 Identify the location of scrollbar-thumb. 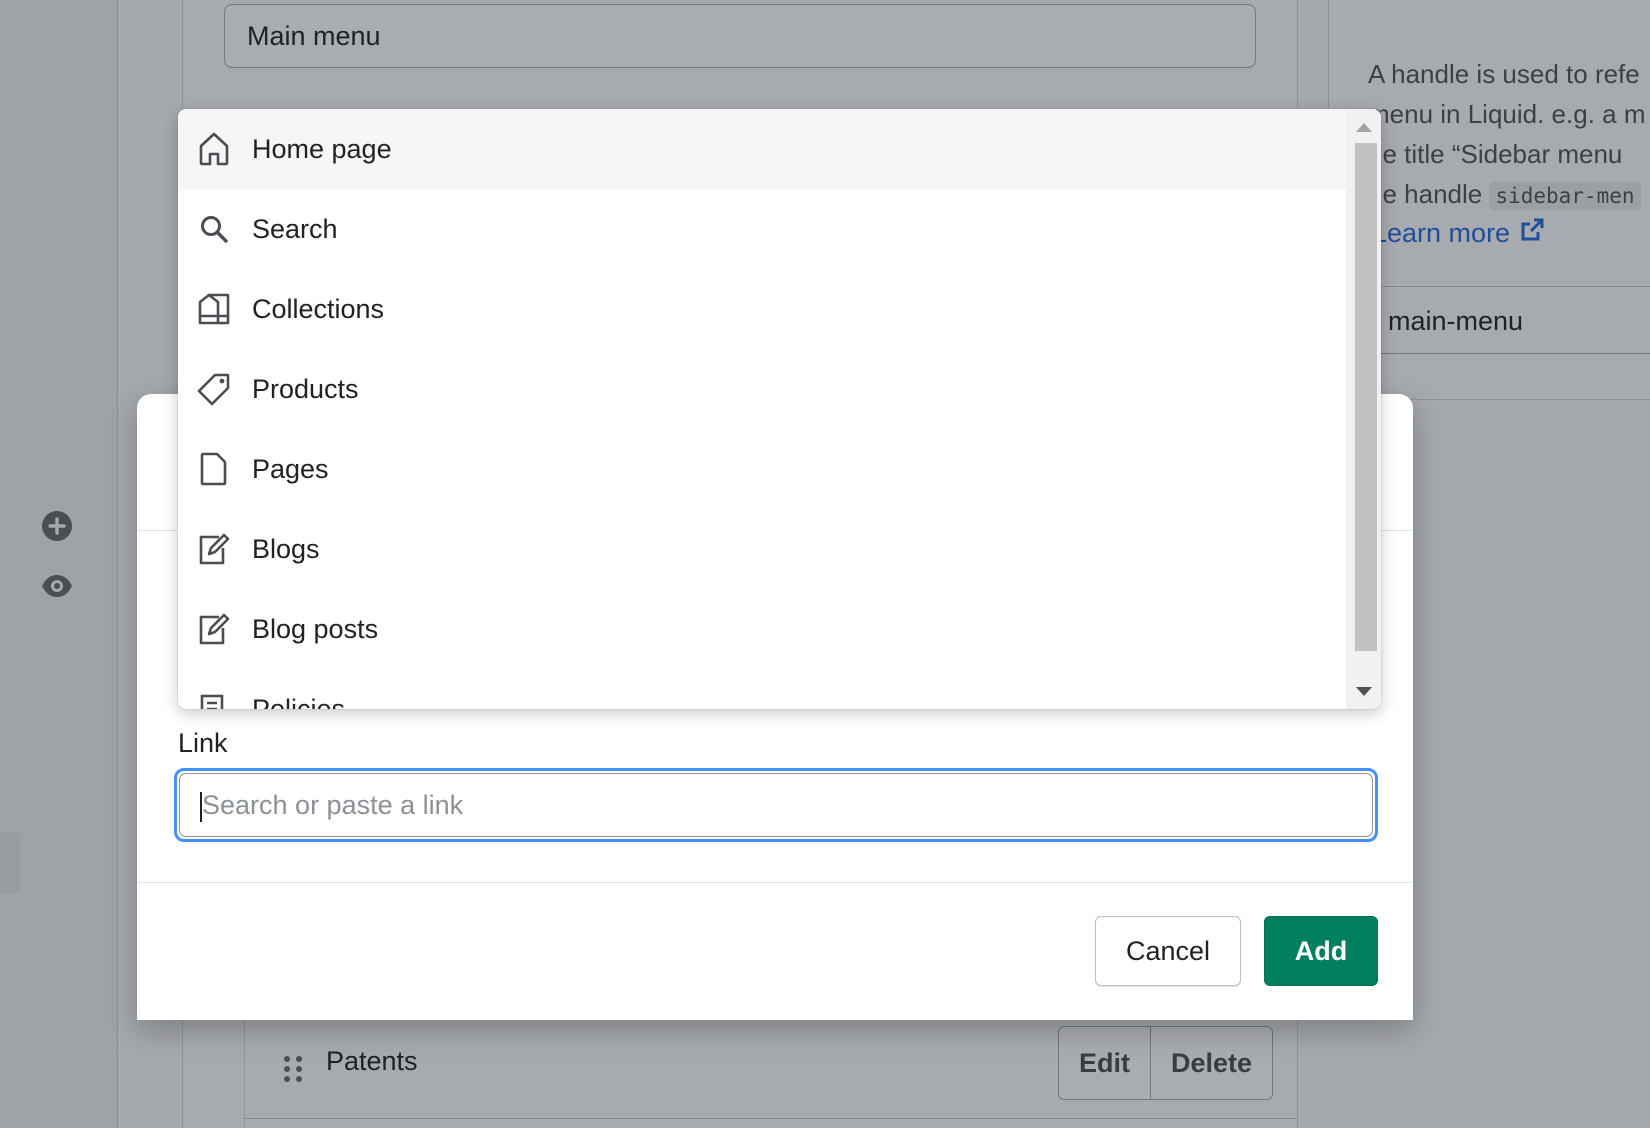
(1366, 397).